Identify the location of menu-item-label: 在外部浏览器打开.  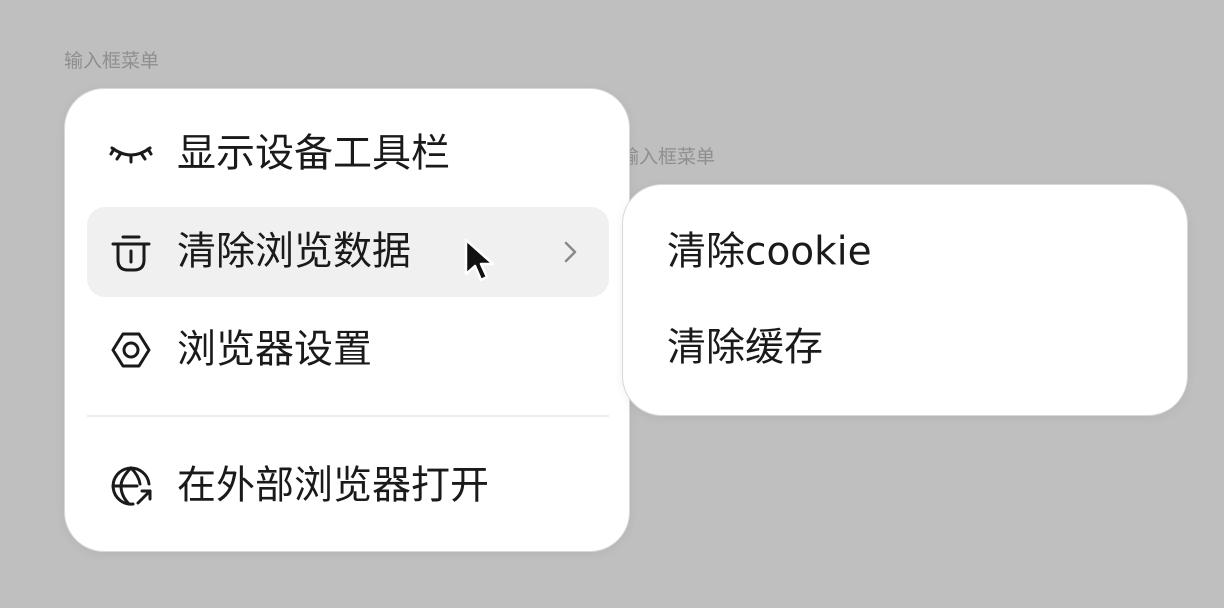
(333, 486).